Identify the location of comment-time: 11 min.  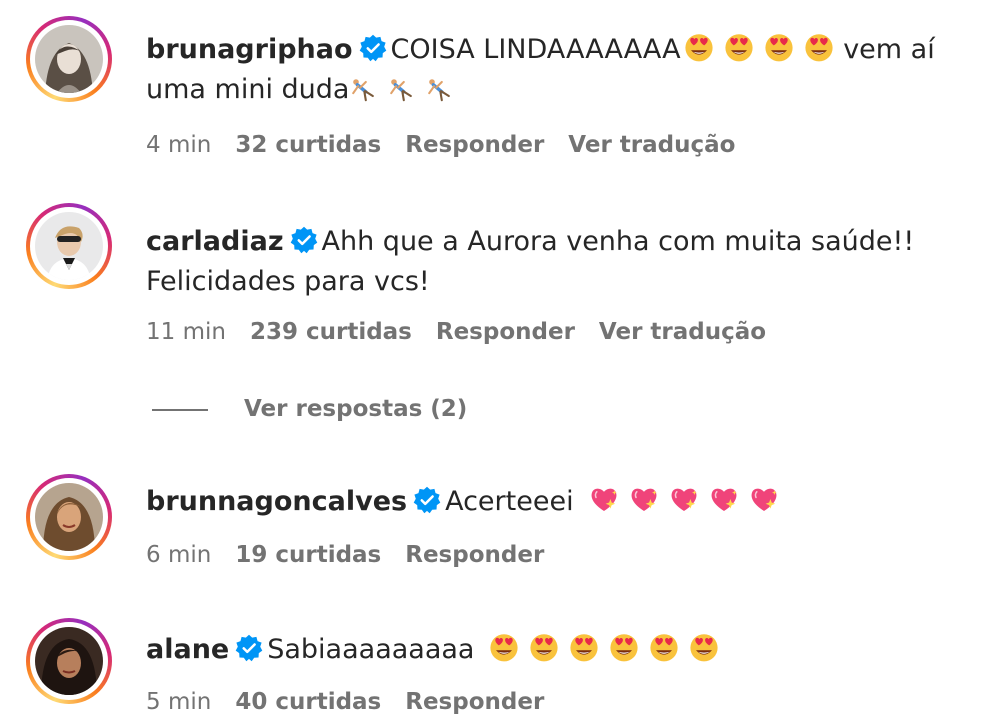
(186, 332).